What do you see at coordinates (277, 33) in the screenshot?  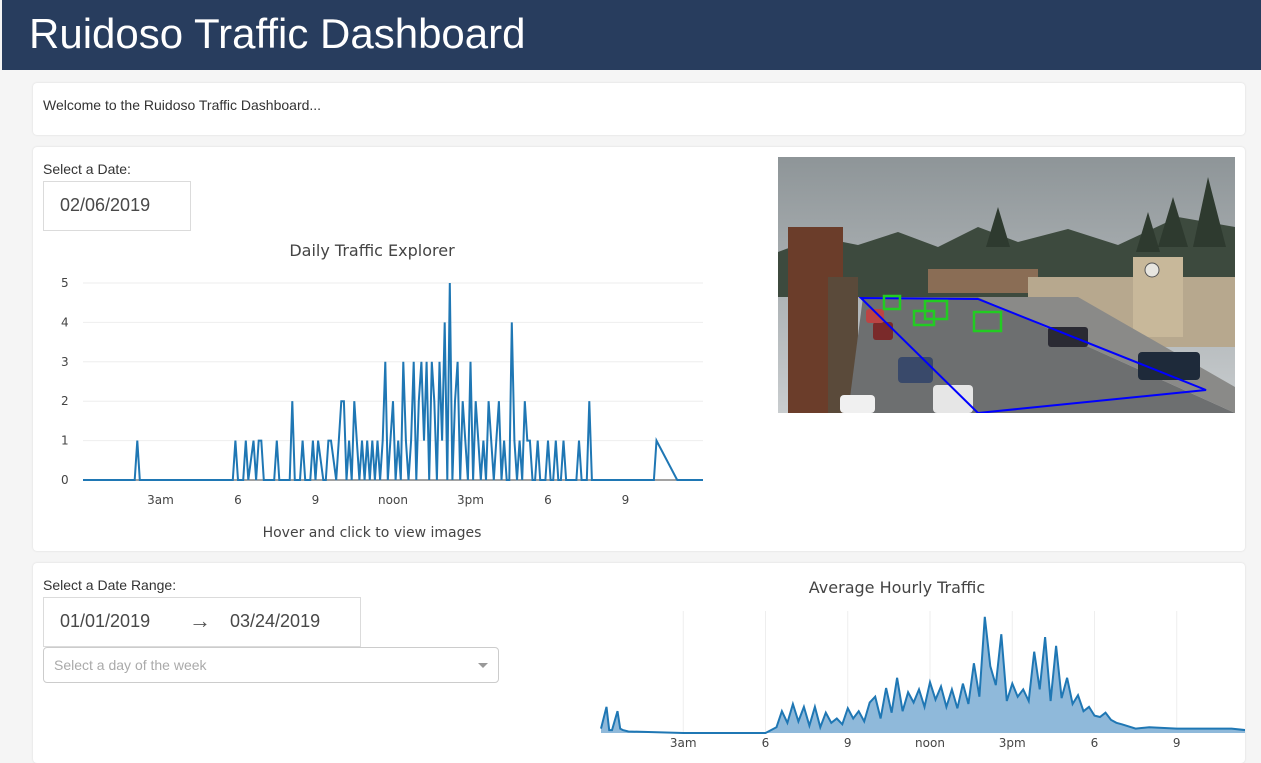 I see `page-title: Ruidoso Traffic Dashboard` at bounding box center [277, 33].